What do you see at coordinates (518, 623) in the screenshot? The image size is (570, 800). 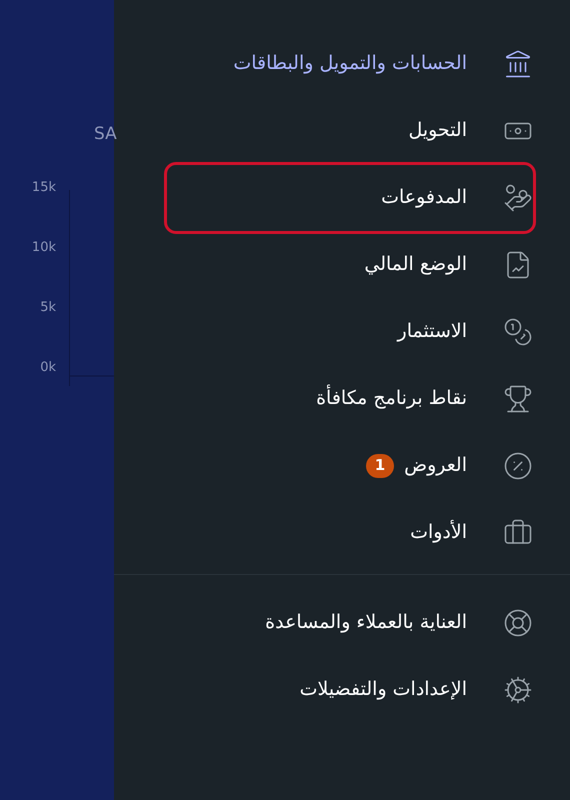 I see `lifebuoy-icon` at bounding box center [518, 623].